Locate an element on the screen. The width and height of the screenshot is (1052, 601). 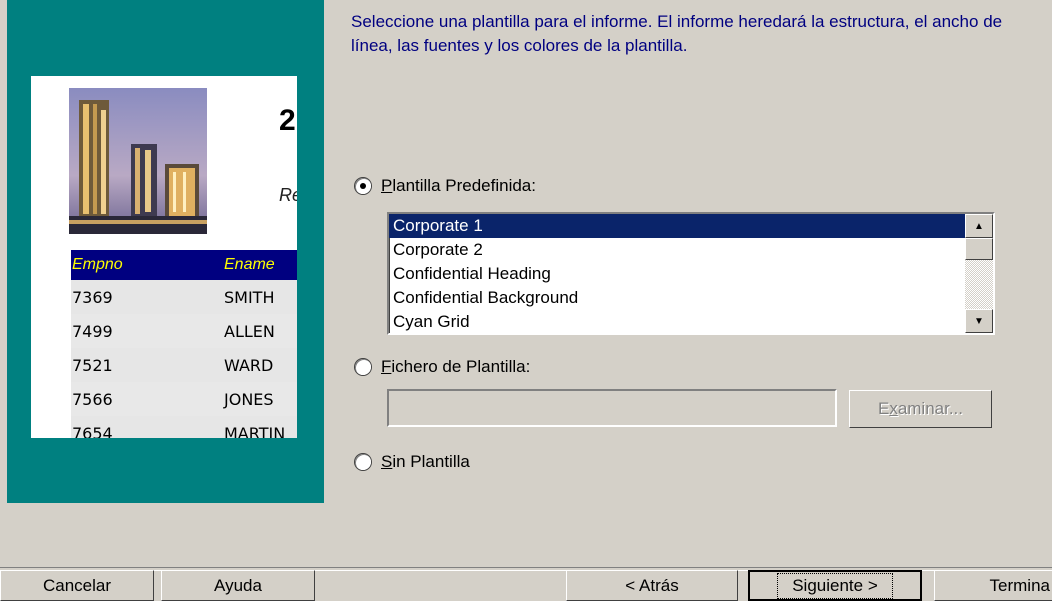
radio-dot is located at coordinates (363, 186).